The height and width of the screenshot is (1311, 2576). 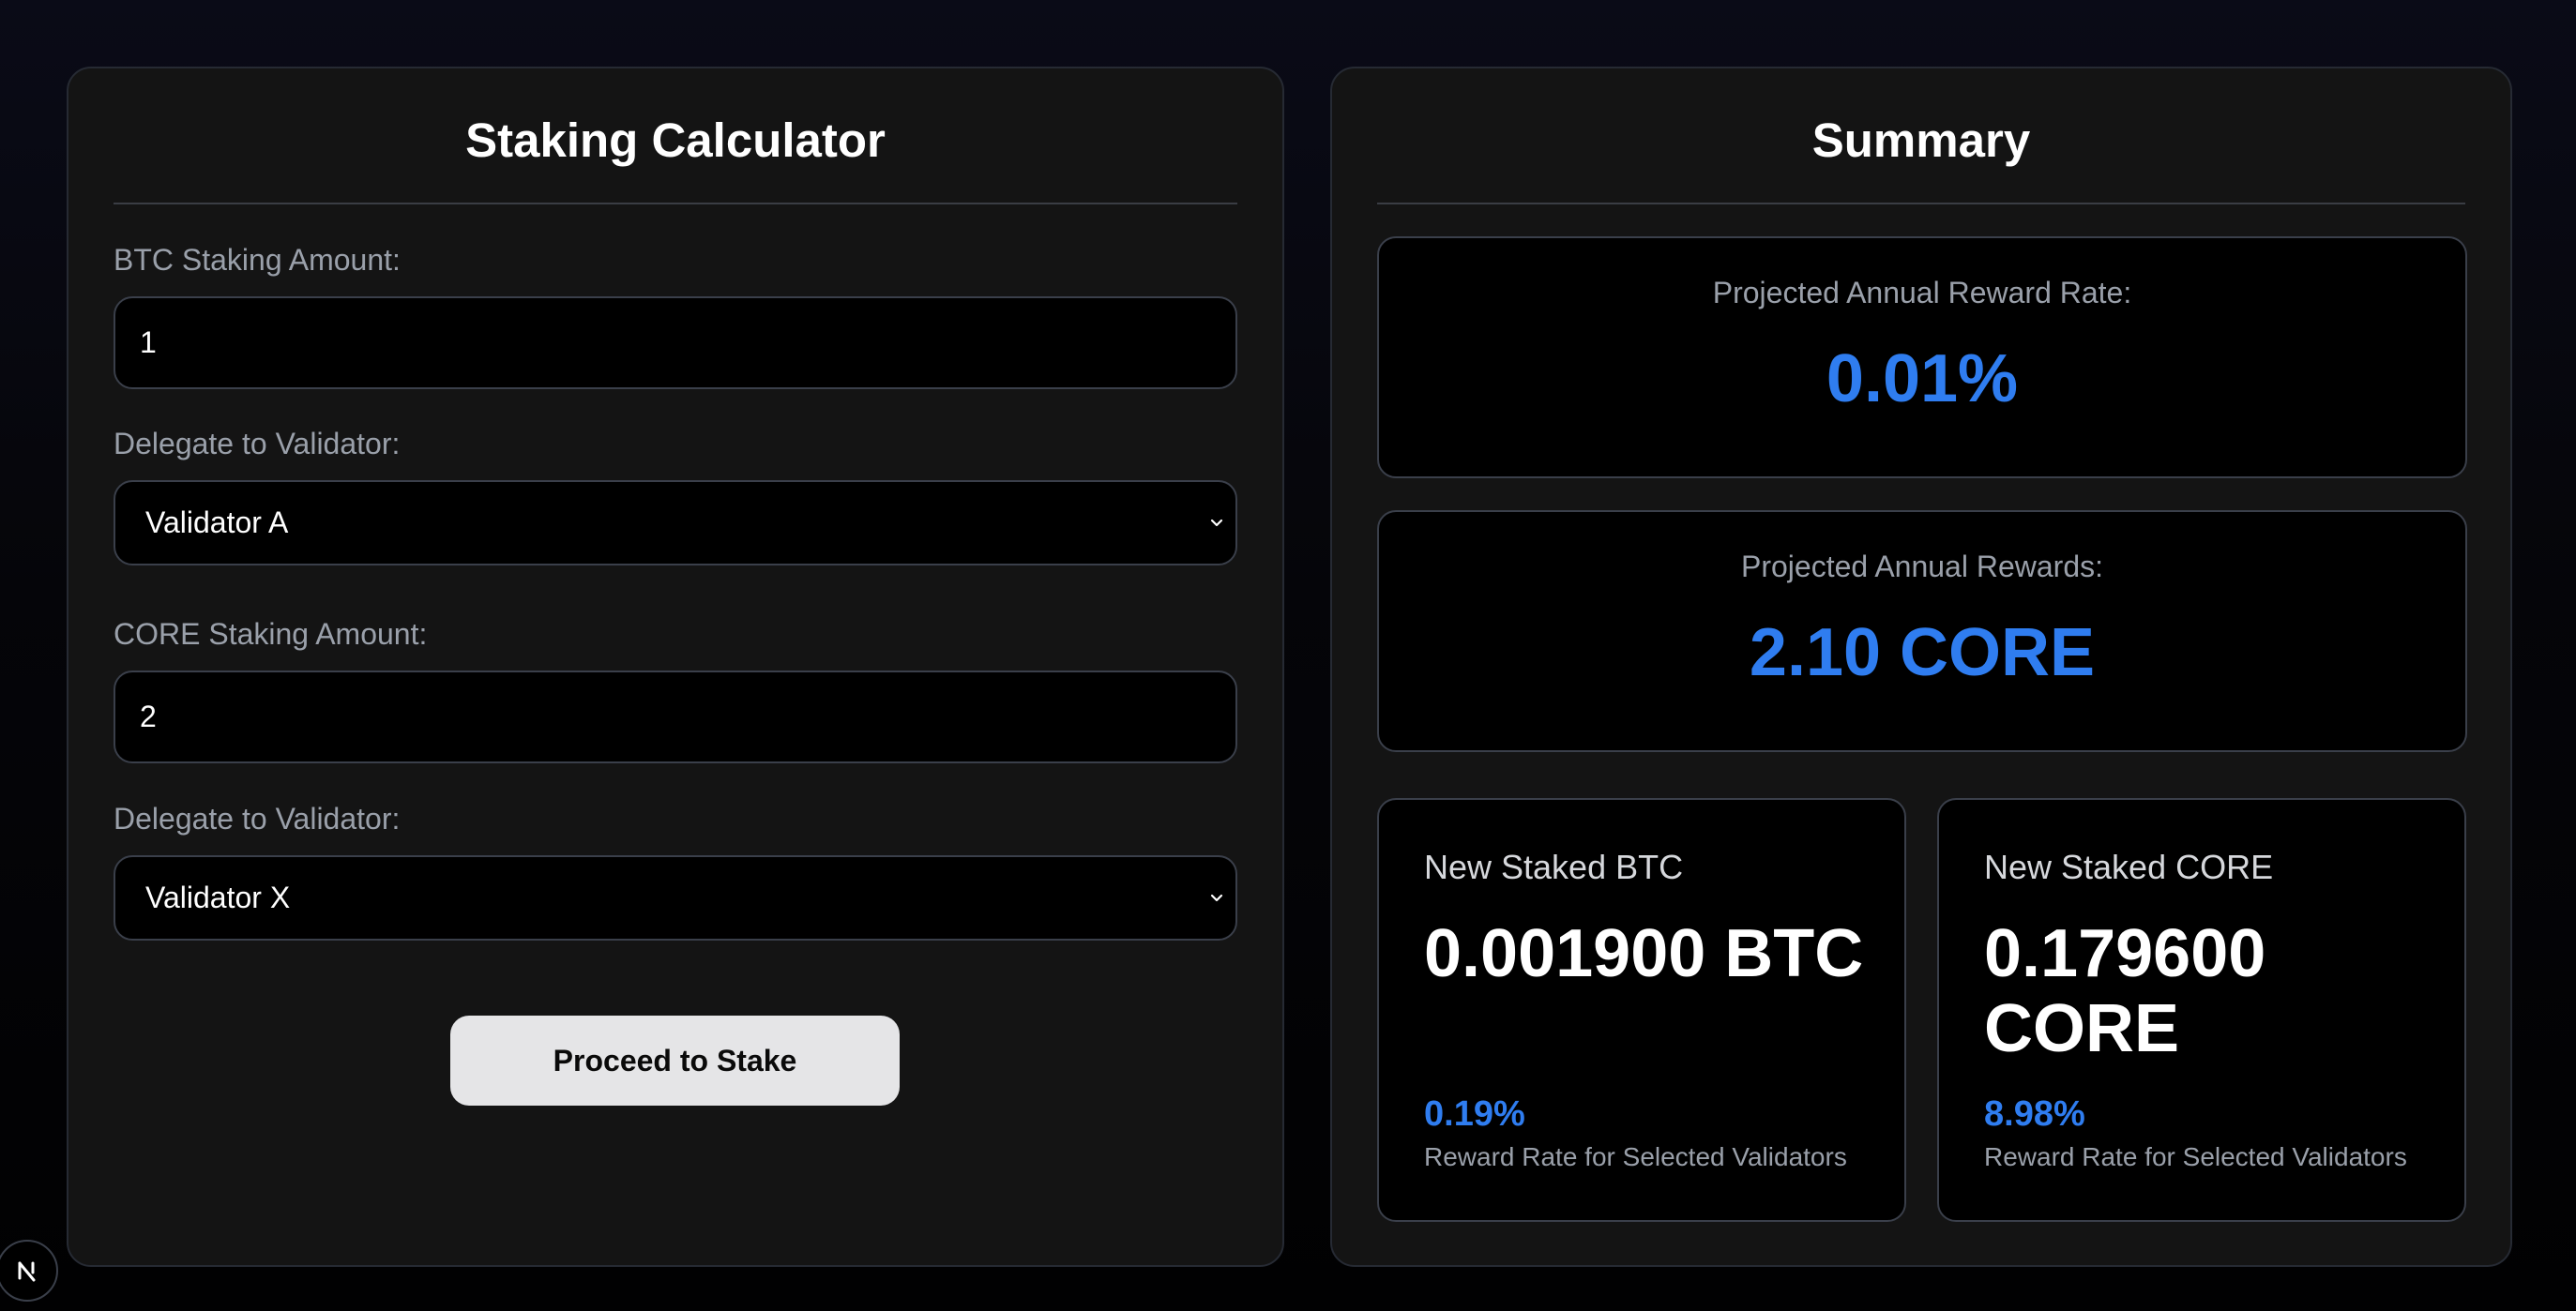 I want to click on core-reward-rate-note: Reward Rate for Selected Validators, so click(x=2195, y=1156).